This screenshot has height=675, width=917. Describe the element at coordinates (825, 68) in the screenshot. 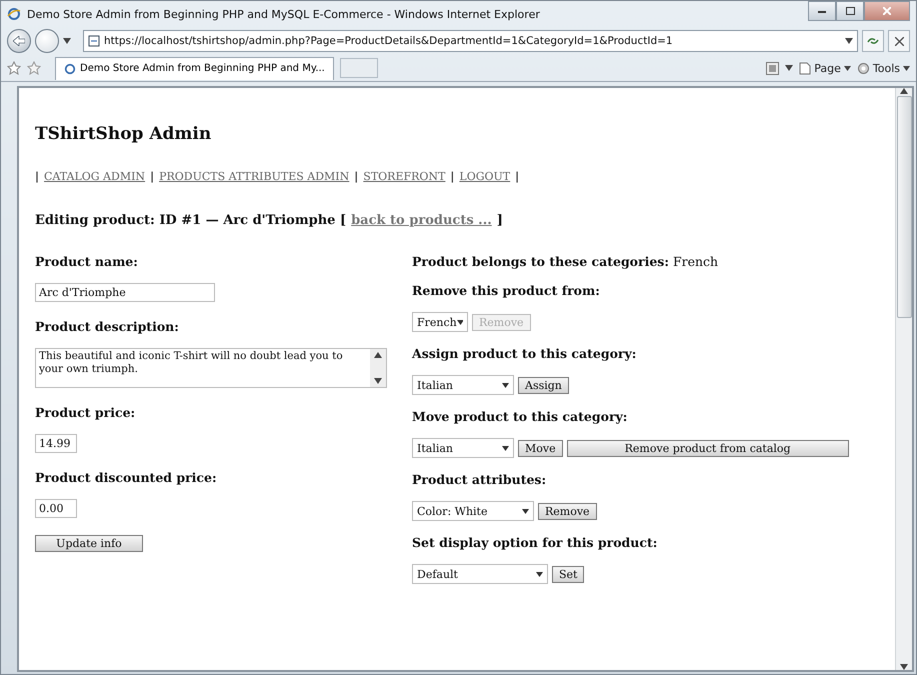

I see `page-menu: Page` at that location.